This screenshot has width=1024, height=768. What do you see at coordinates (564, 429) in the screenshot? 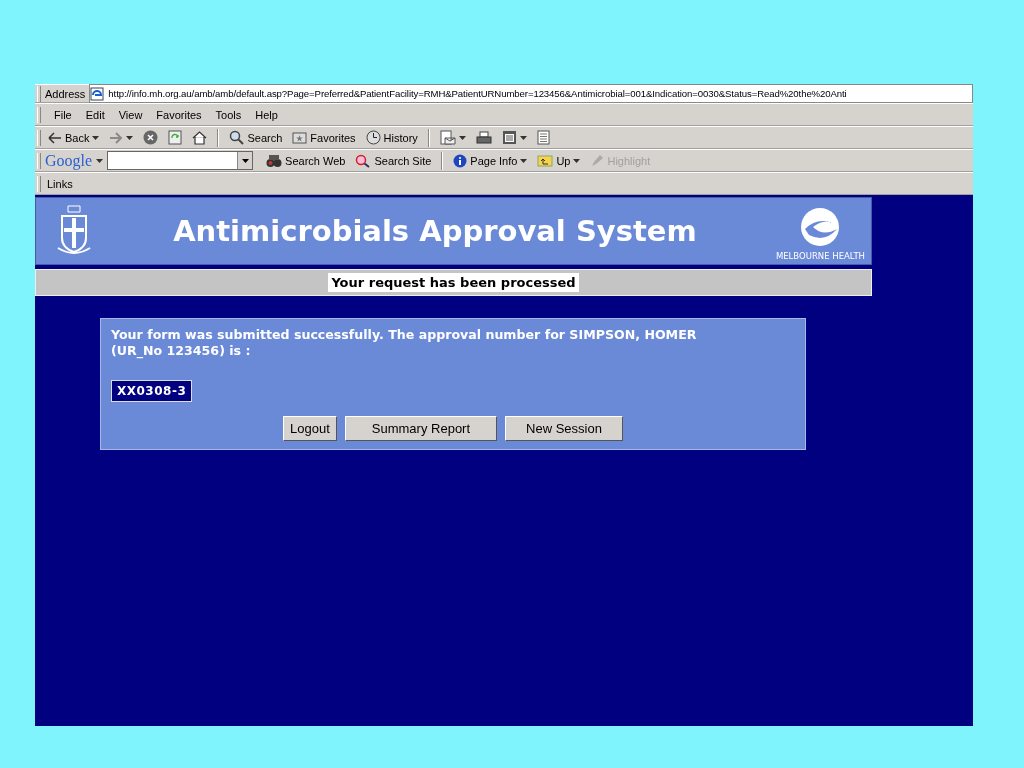
I see `action-button: New Session` at bounding box center [564, 429].